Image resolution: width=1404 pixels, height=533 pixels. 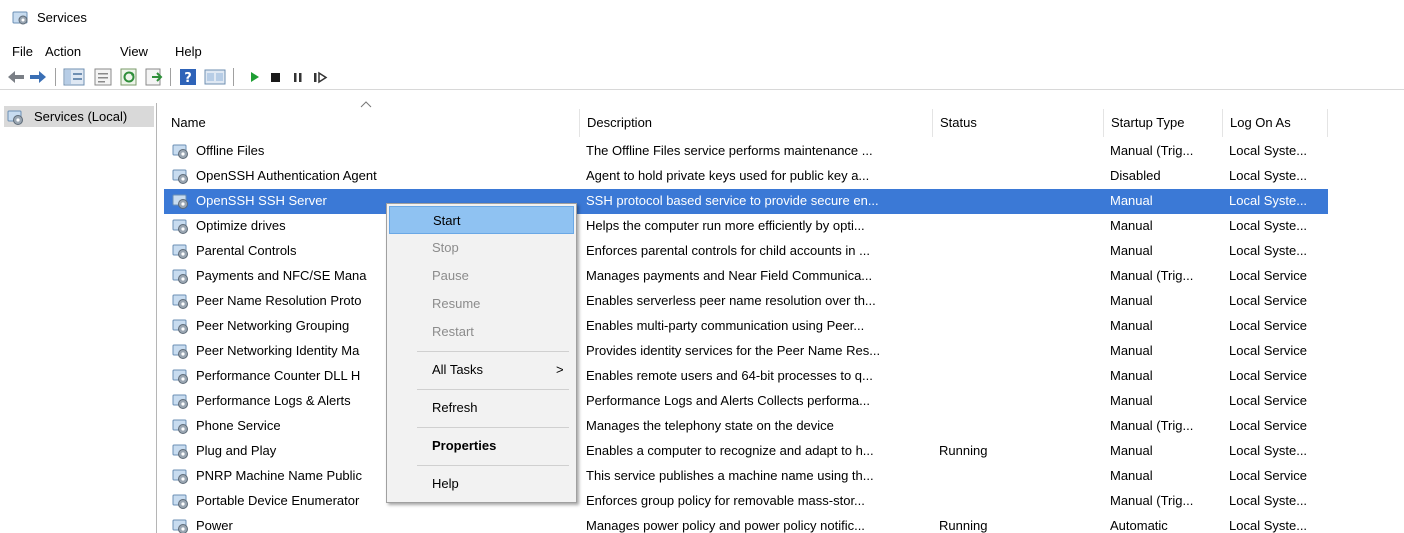 What do you see at coordinates (481, 332) in the screenshot?
I see `context-menu-restart: Restart` at bounding box center [481, 332].